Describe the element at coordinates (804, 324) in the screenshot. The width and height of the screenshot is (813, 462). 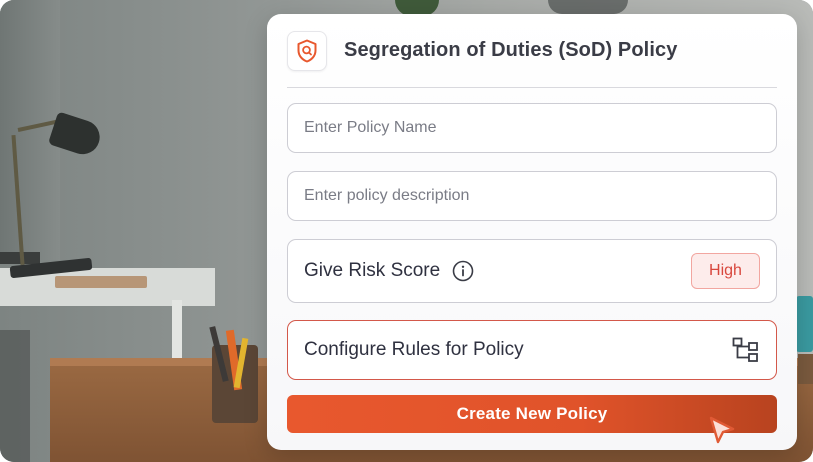
I see `mug` at that location.